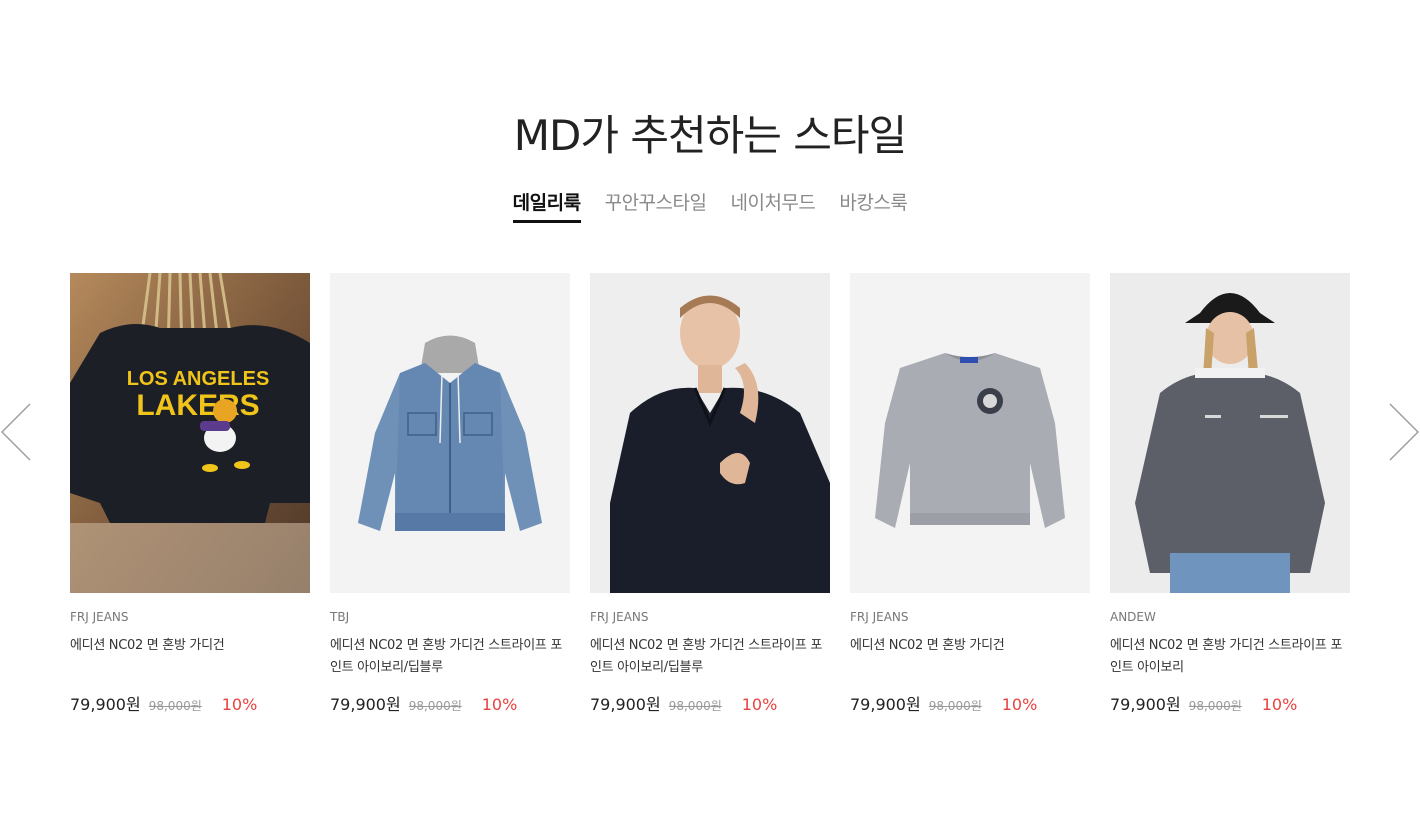 The width and height of the screenshot is (1420, 827). I want to click on product-brand: ANDEW, so click(1133, 617).